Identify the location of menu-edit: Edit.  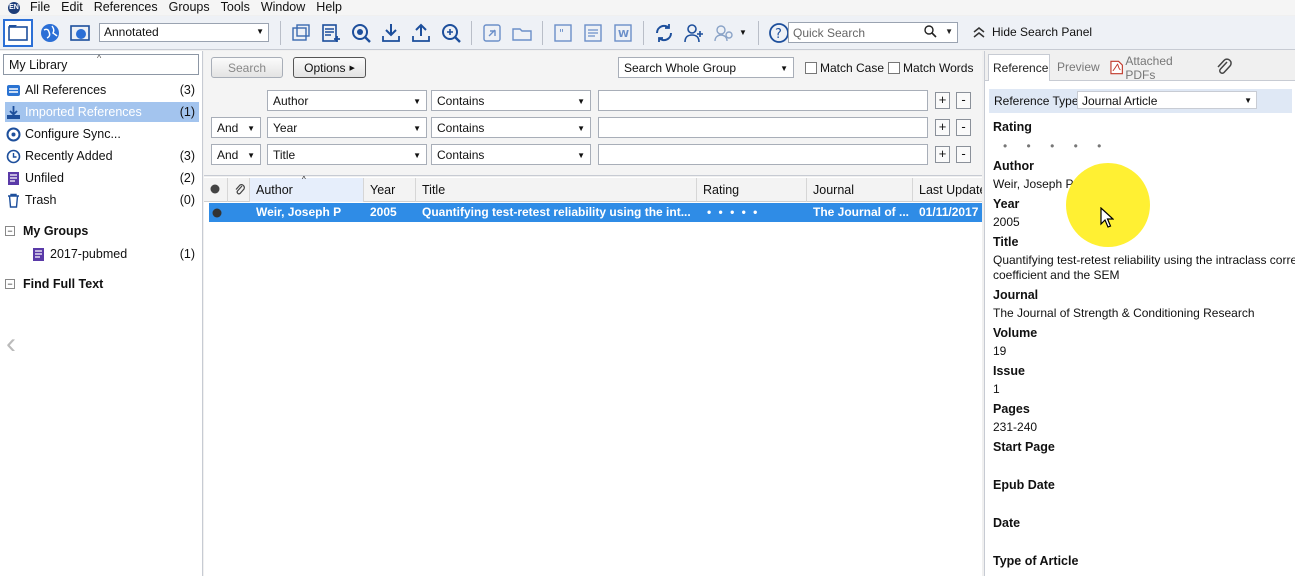
(76, 7).